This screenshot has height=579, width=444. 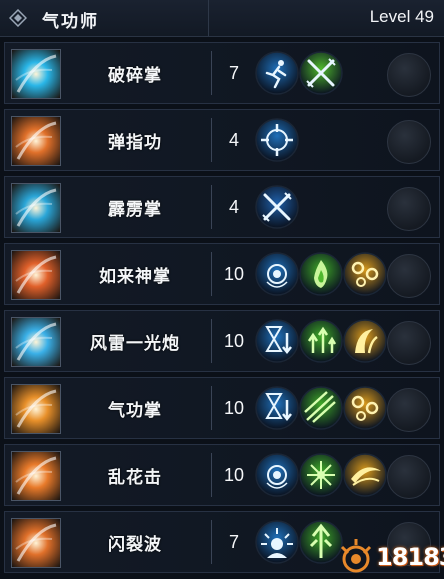 I want to click on green-streaks-icon, so click(x=321, y=408).